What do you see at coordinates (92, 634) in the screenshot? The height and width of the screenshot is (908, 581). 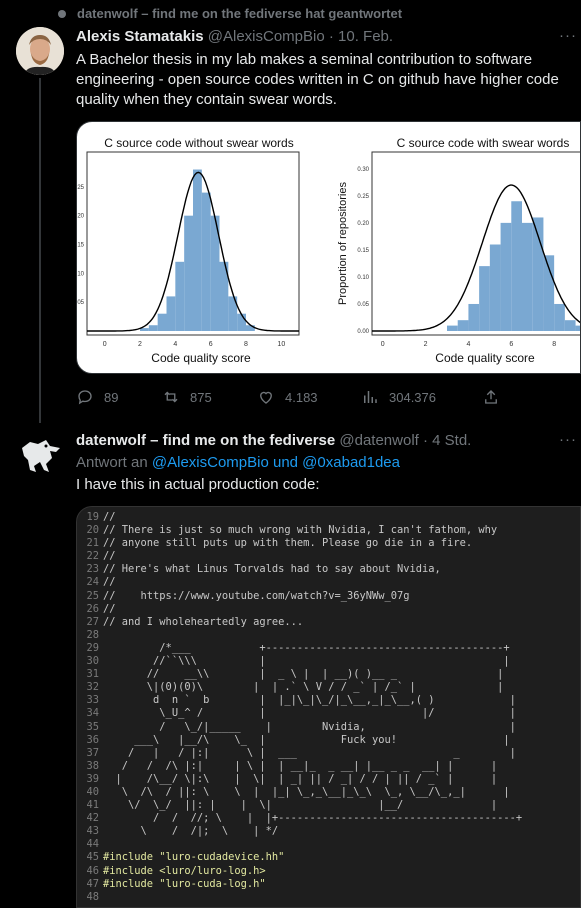 I see `line-number: 28` at bounding box center [92, 634].